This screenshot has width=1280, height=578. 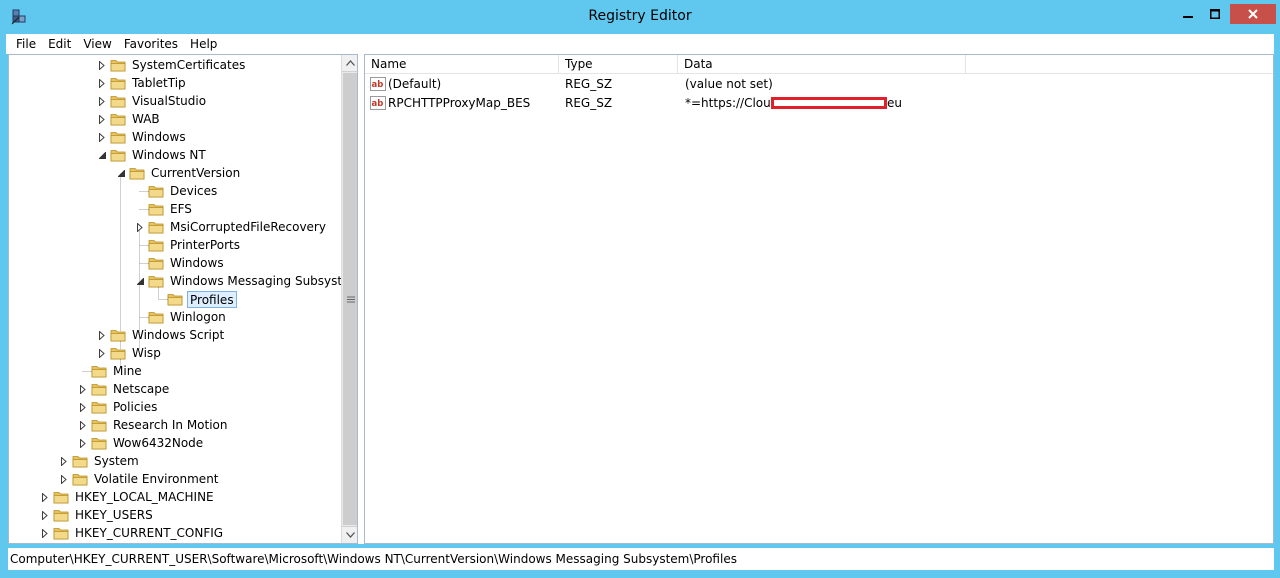 I want to click on tree-node-label: HKEY_LOCAL_MACHINE, so click(x=144, y=496).